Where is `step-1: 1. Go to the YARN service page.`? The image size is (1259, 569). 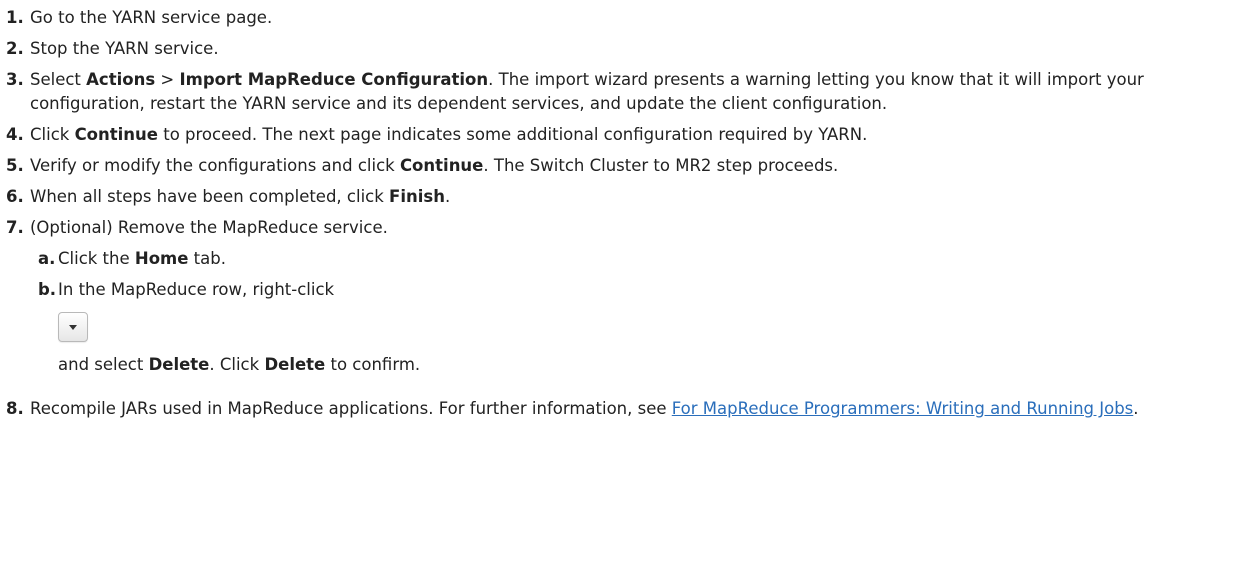 step-1: 1. Go to the YARN service page. is located at coordinates (632, 18).